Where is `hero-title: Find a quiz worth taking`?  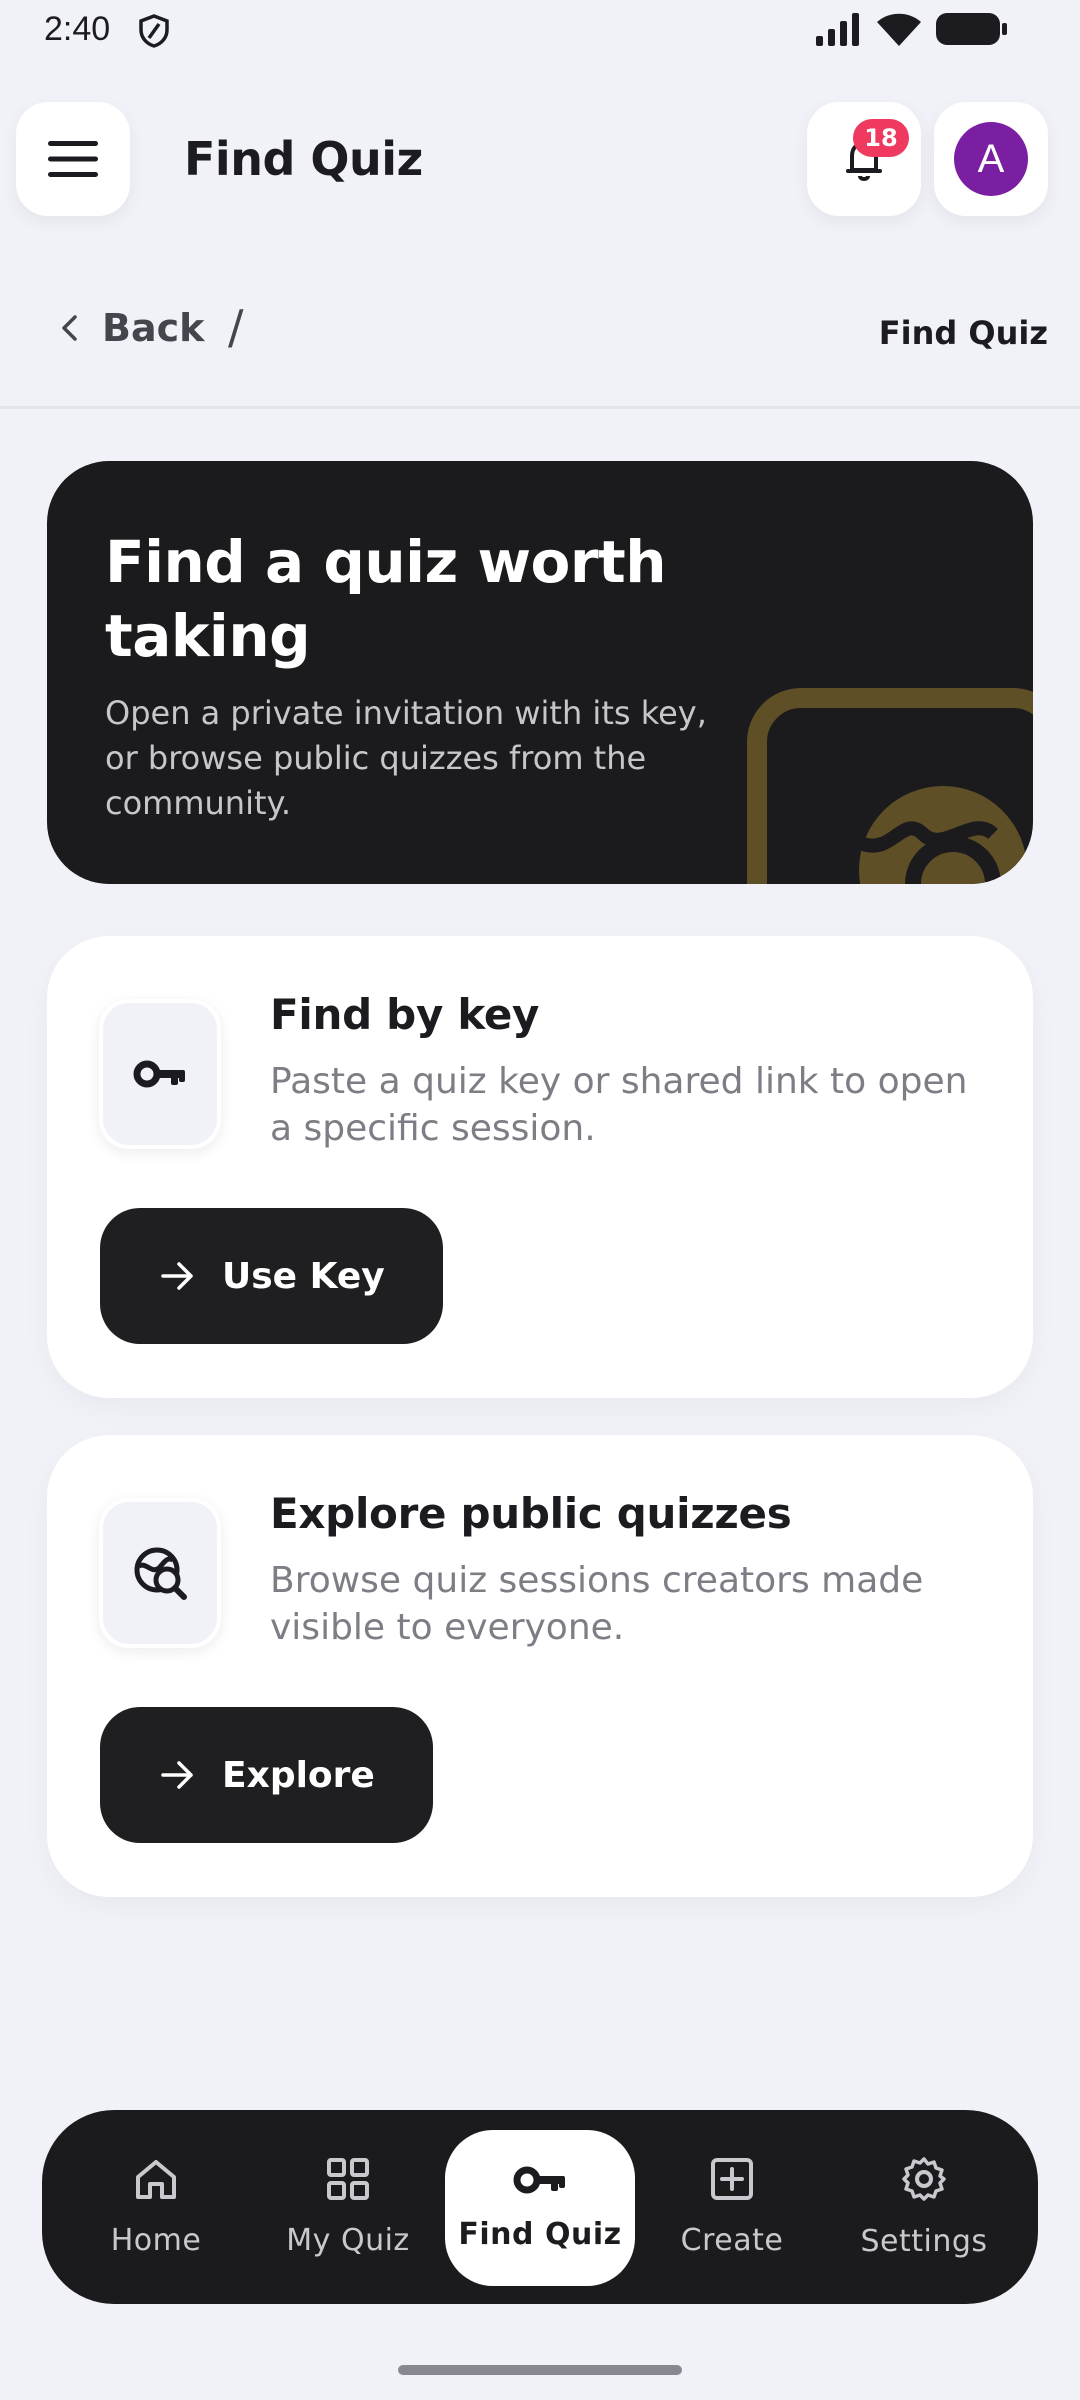
hero-title: Find a quiz worth taking is located at coordinates (386, 599).